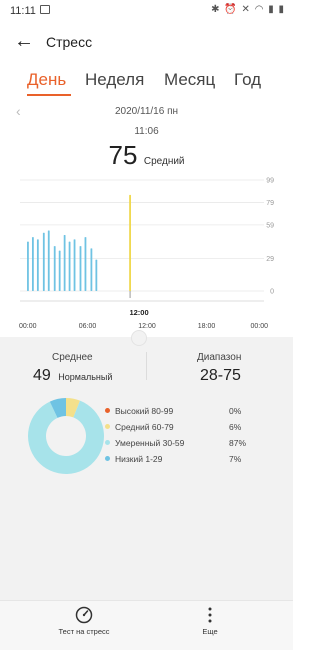  What do you see at coordinates (147, 326) in the screenshot?
I see `x-tick-label: 12:00` at bounding box center [147, 326].